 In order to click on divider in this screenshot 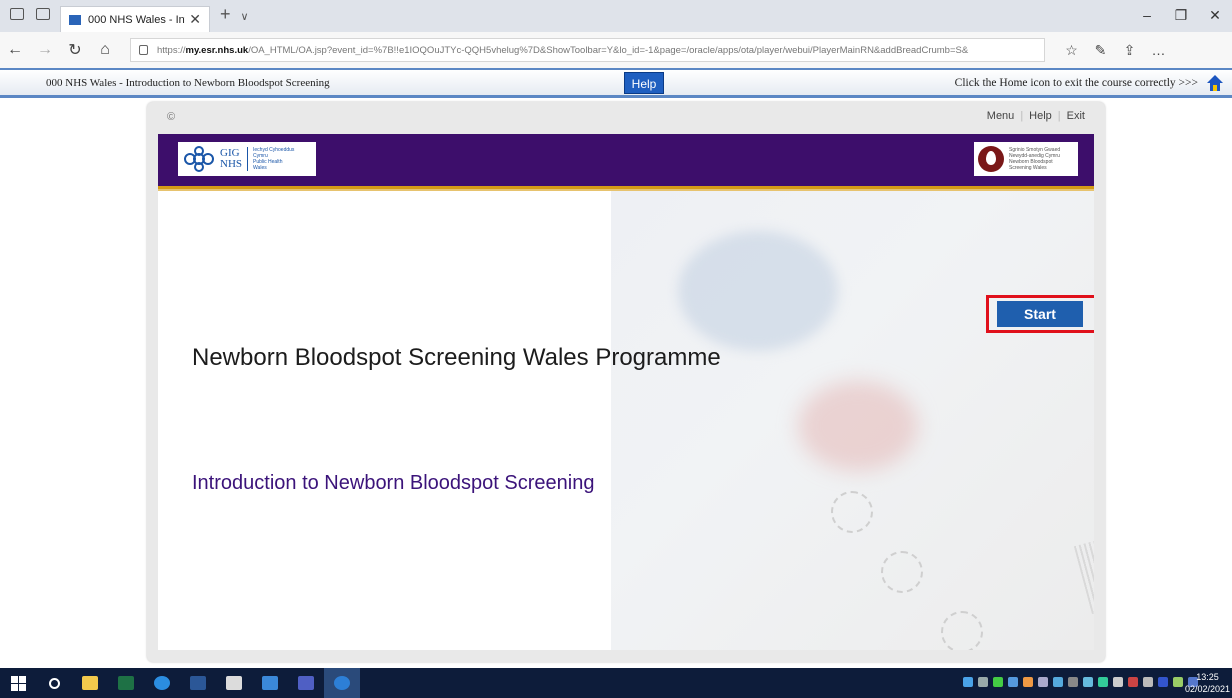, I will do `click(248, 159)`.